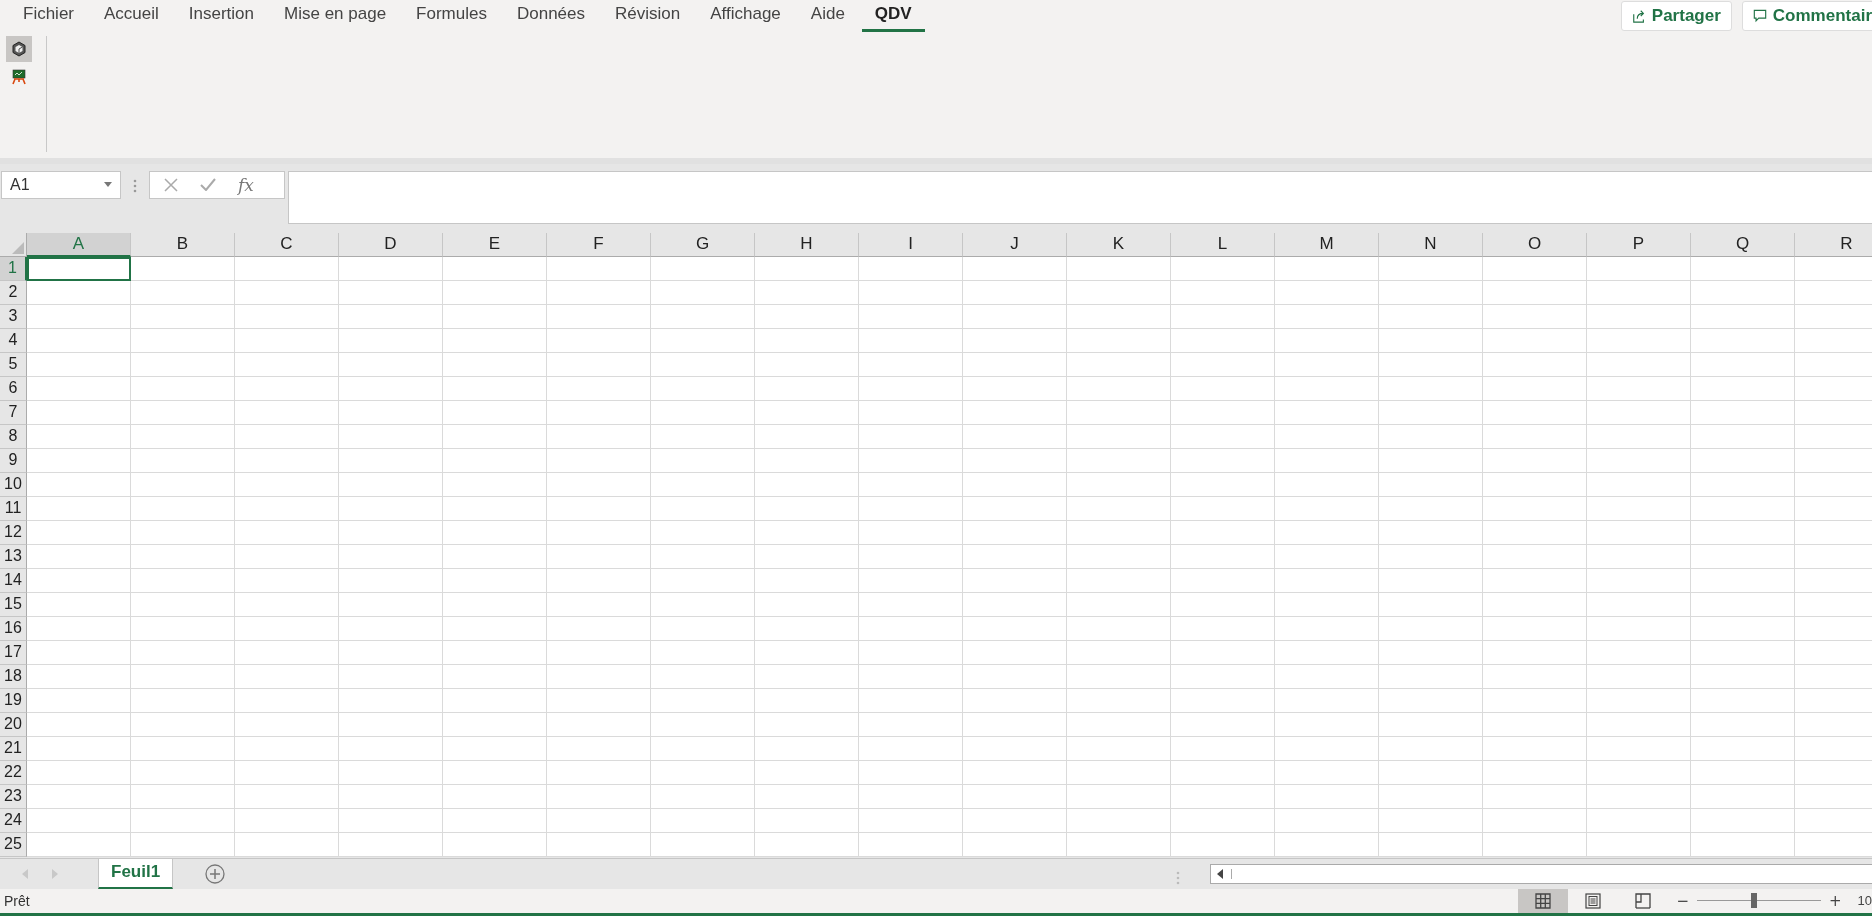 This screenshot has width=1872, height=916. I want to click on normal-view-button, so click(1543, 900).